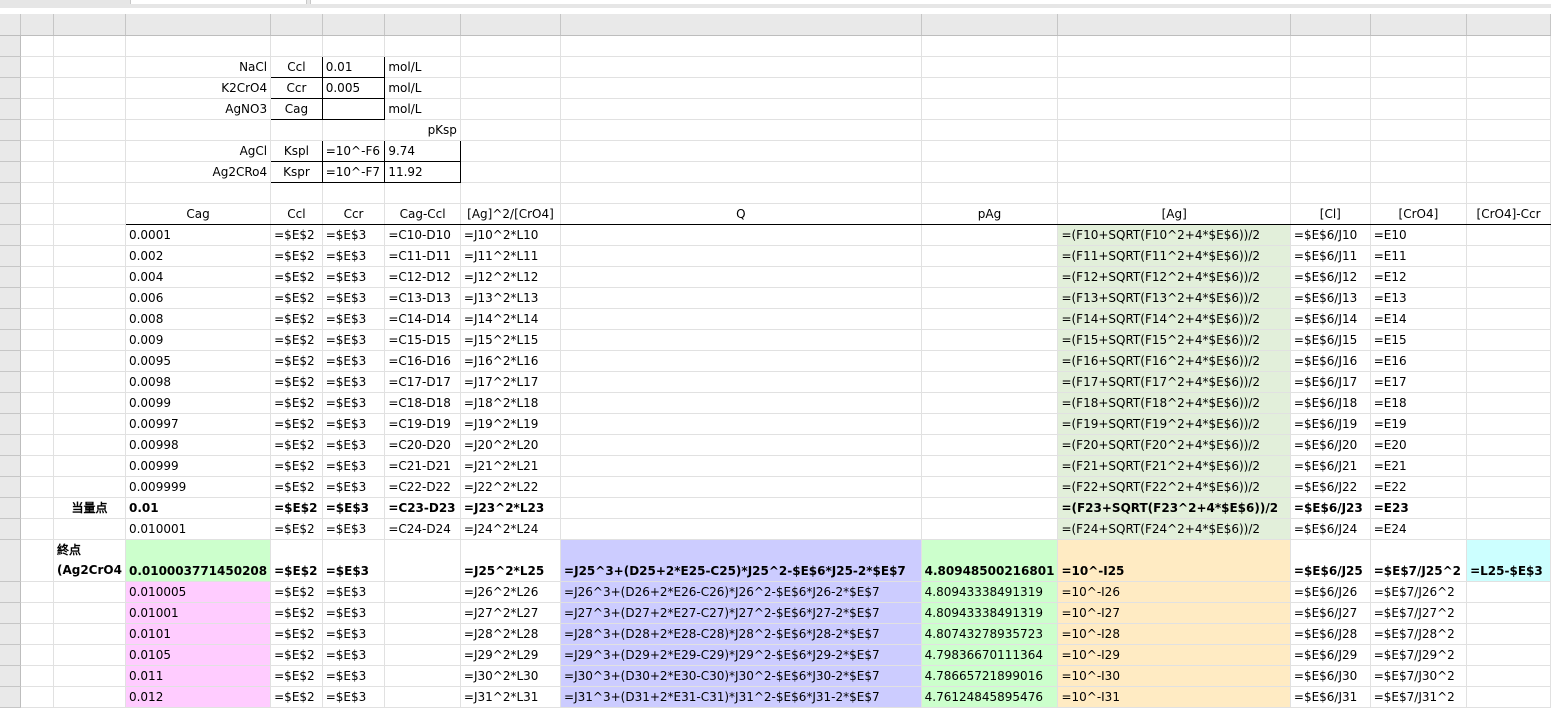 The height and width of the screenshot is (712, 1551). What do you see at coordinates (296, 445) in the screenshot?
I see `cell-d20: =$E$2` at bounding box center [296, 445].